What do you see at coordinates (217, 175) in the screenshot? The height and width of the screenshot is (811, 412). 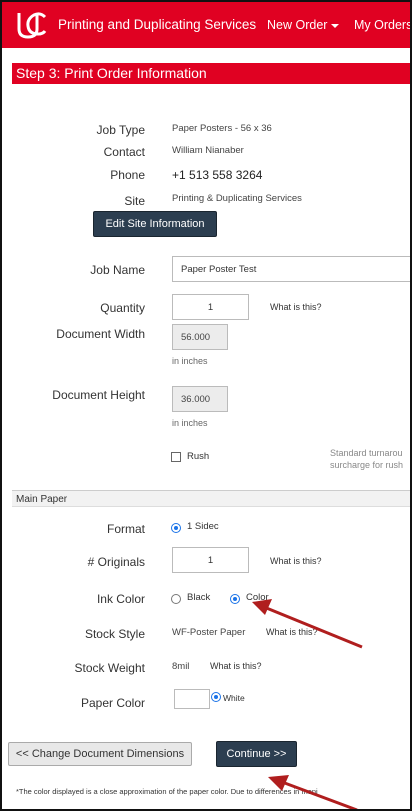 I see `phone-value: +1 513 558 3264` at bounding box center [217, 175].